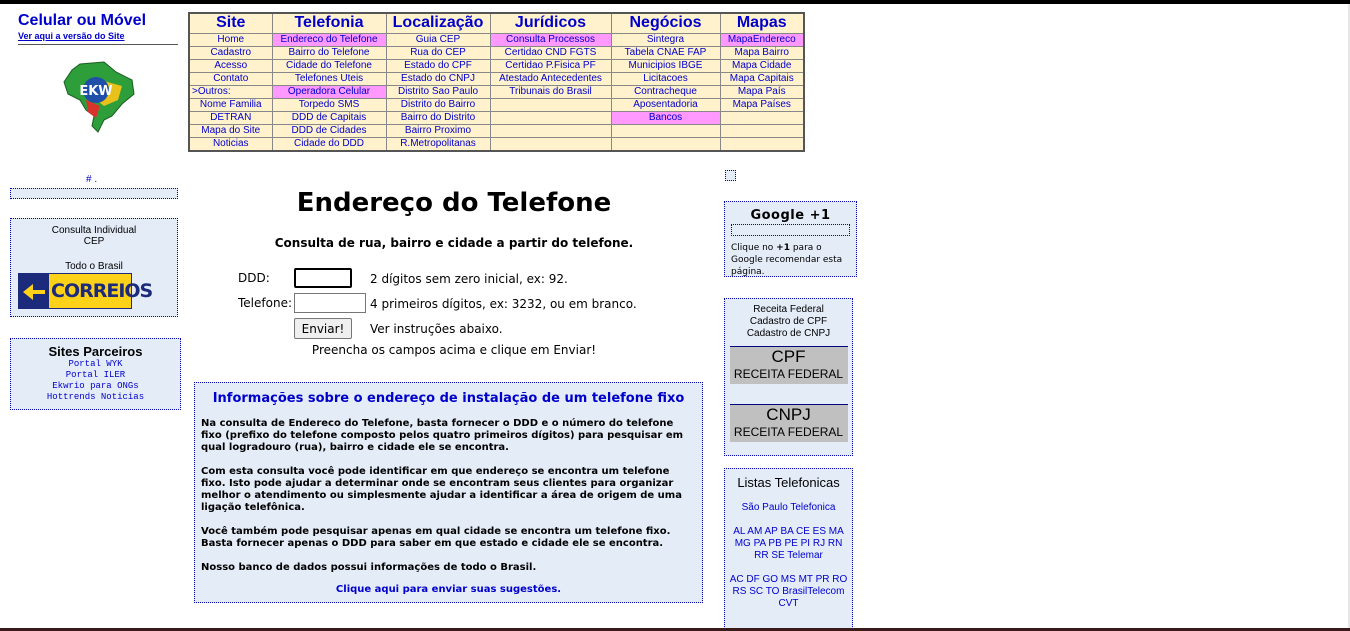 The height and width of the screenshot is (631, 1350). Describe the element at coordinates (329, 130) in the screenshot. I see `menu-link-ddd-cidades: DDD de Cidades` at that location.